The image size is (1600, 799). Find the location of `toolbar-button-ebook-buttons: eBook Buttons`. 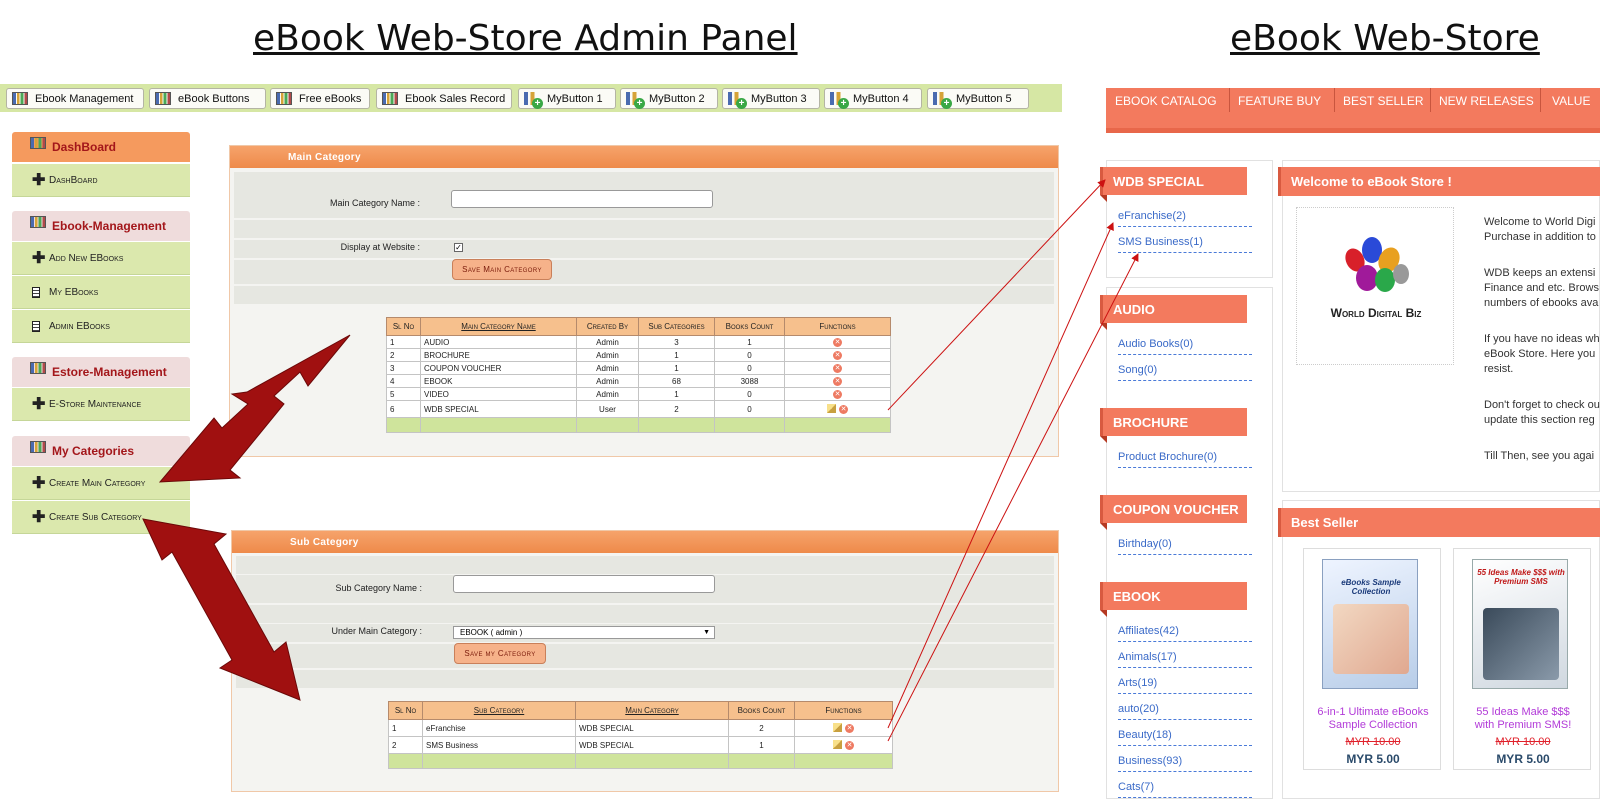

toolbar-button-ebook-buttons: eBook Buttons is located at coordinates (207, 98).